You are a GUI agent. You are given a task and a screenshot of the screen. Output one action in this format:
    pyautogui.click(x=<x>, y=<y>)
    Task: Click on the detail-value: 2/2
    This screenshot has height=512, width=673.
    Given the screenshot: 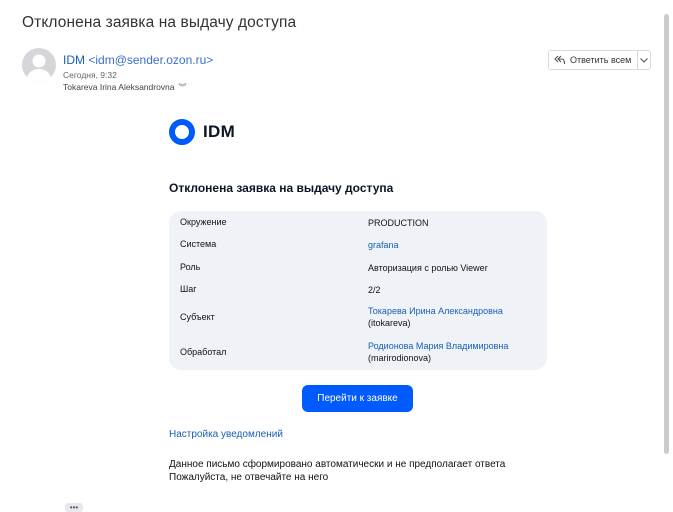 What is the action you would take?
    pyautogui.click(x=374, y=290)
    